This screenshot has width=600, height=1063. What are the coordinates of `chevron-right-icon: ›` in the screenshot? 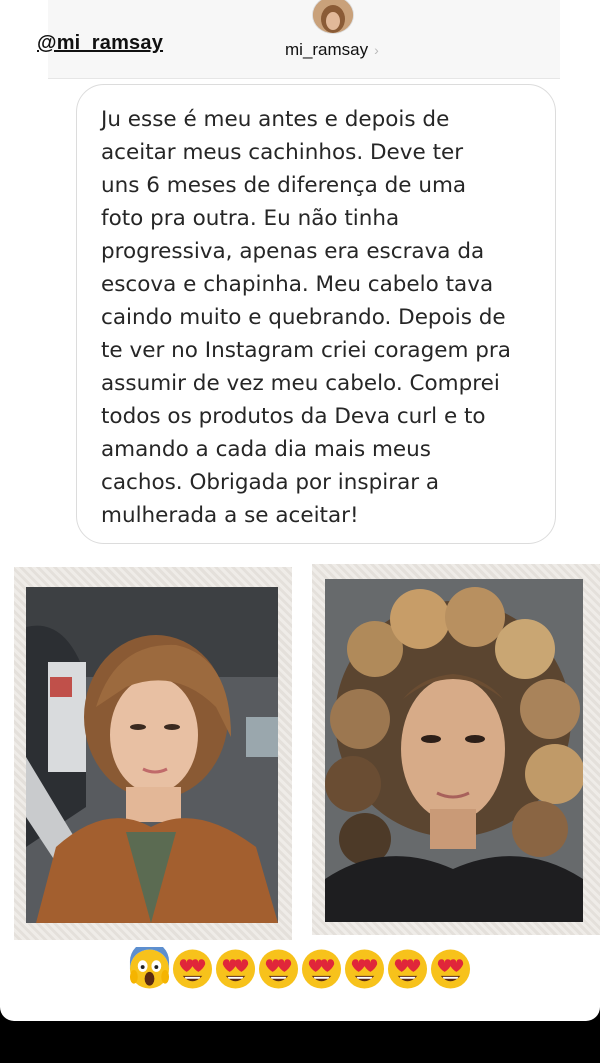 It's located at (376, 50).